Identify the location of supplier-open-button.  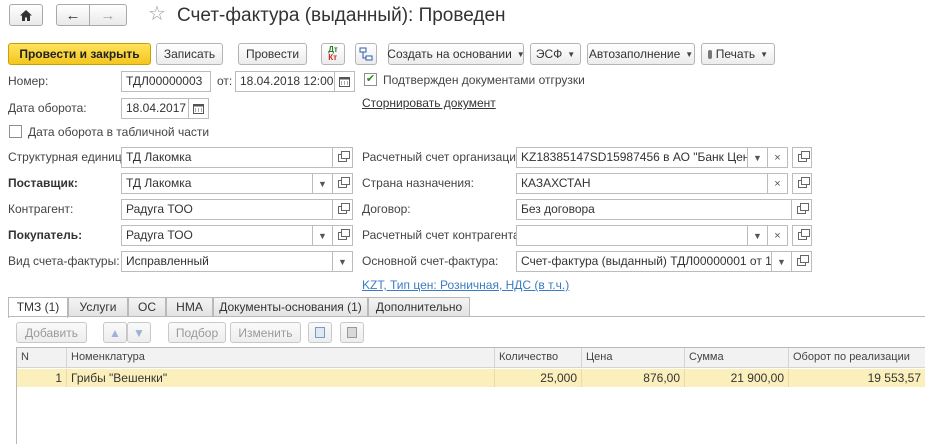
(343, 183).